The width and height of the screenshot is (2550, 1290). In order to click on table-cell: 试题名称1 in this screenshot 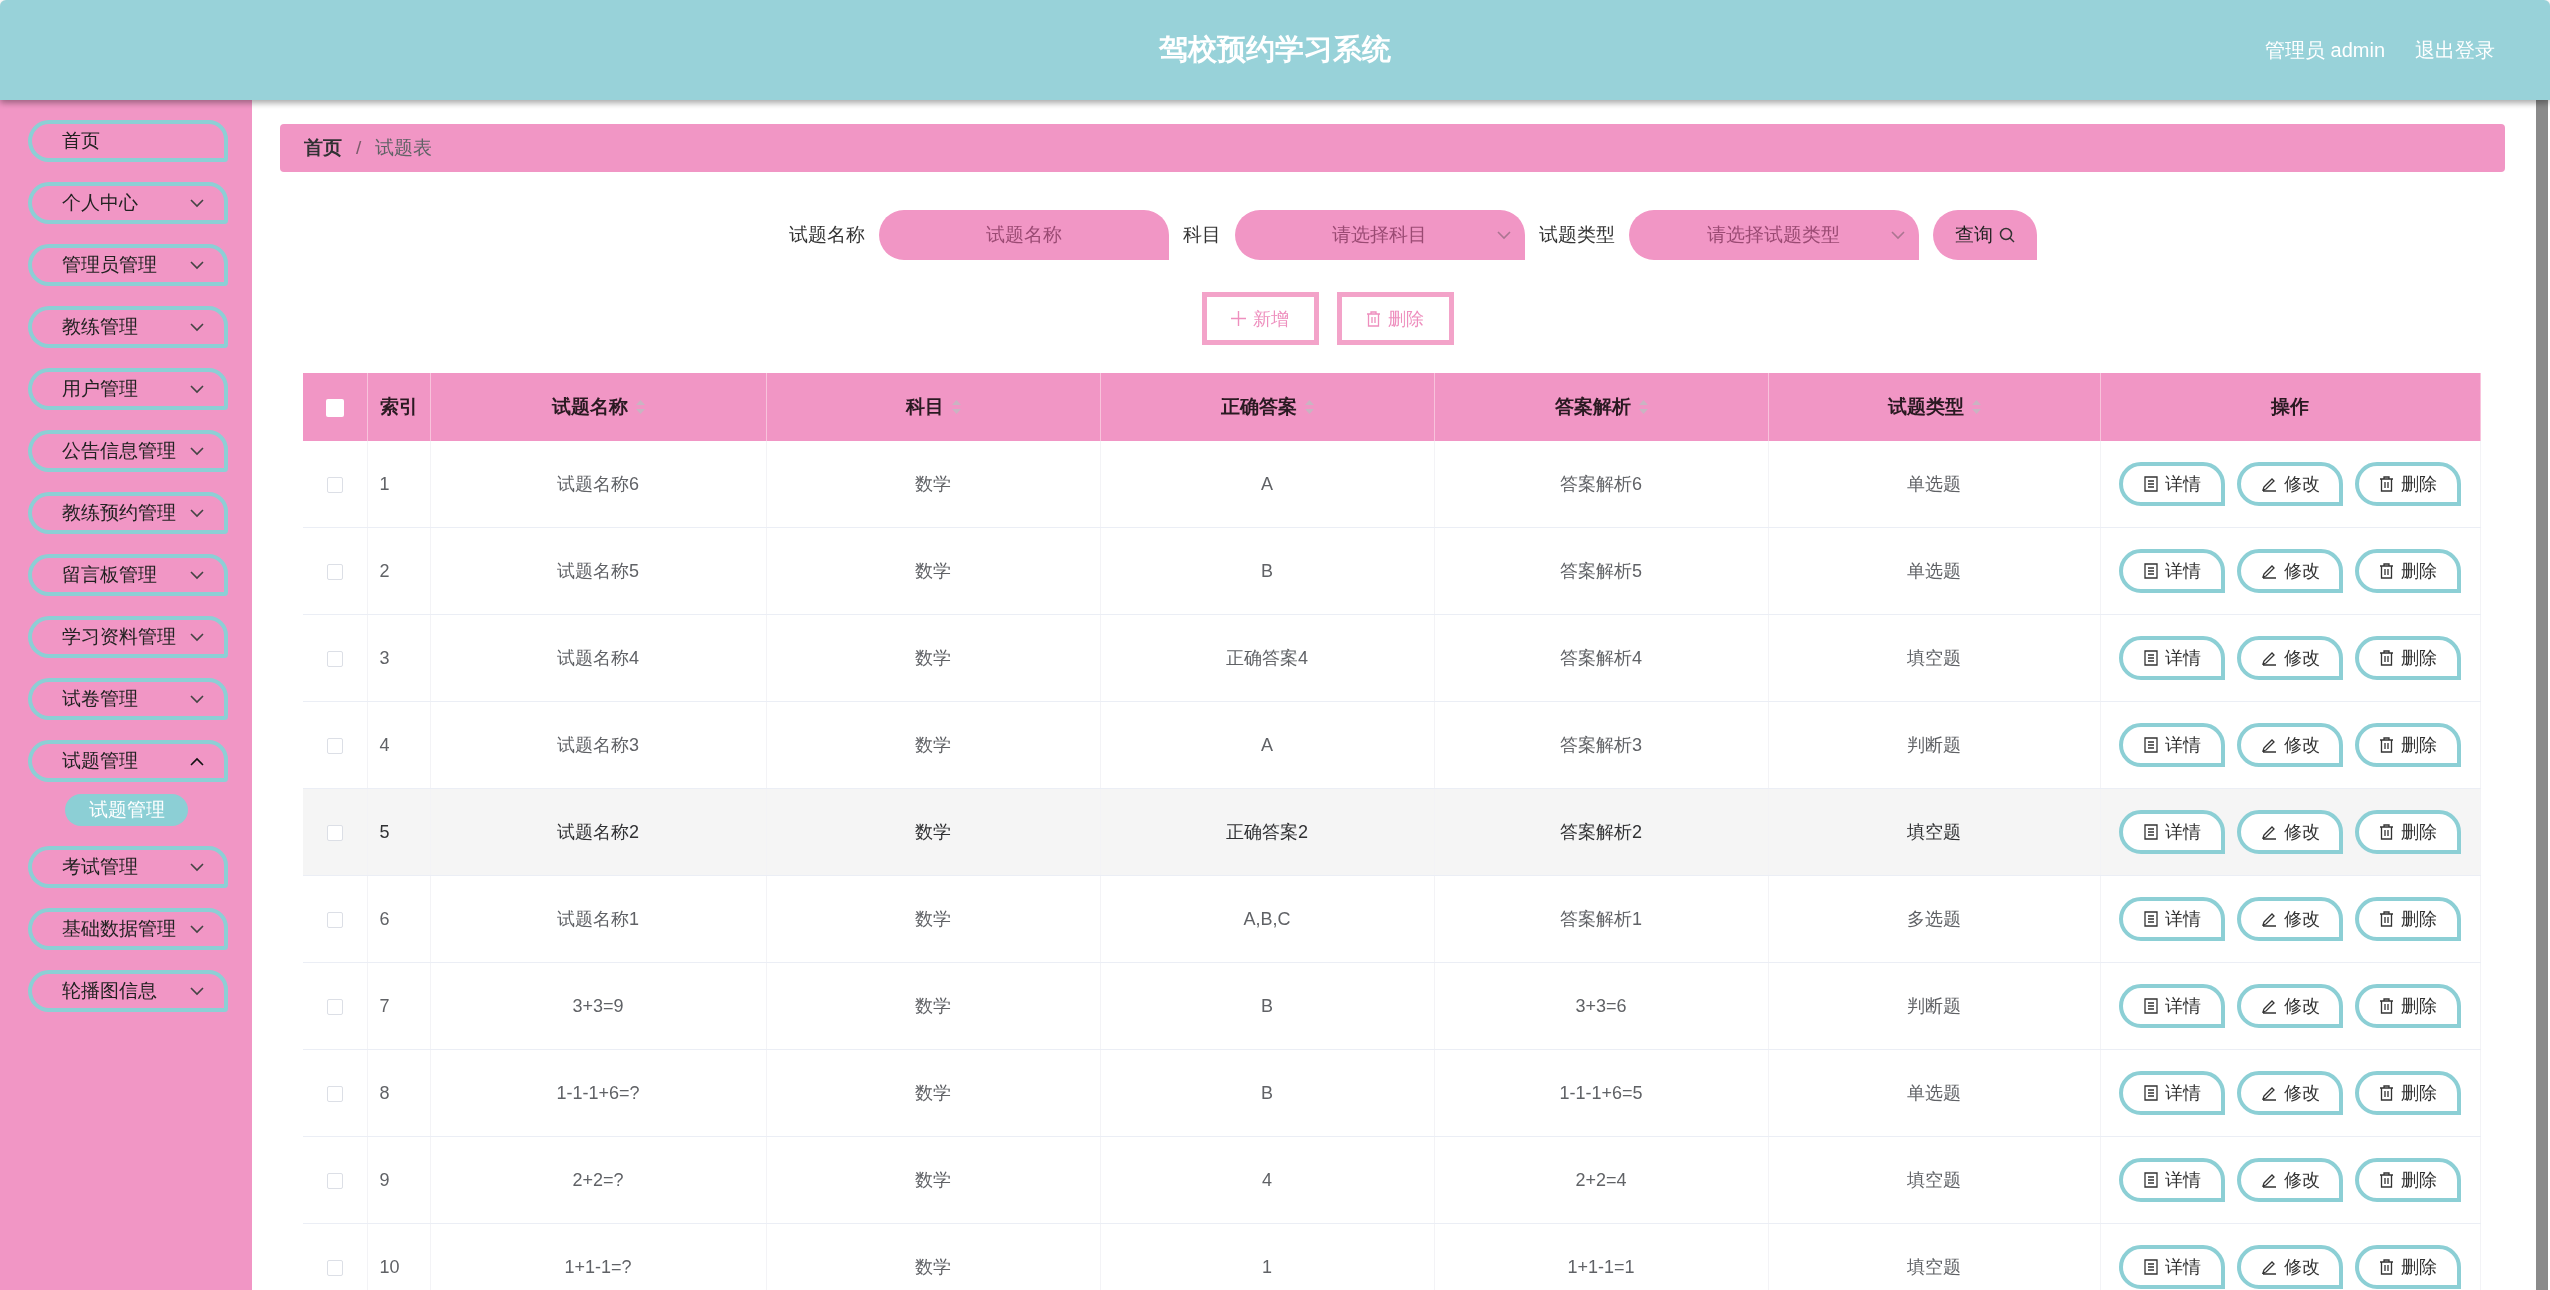, I will do `click(598, 919)`.